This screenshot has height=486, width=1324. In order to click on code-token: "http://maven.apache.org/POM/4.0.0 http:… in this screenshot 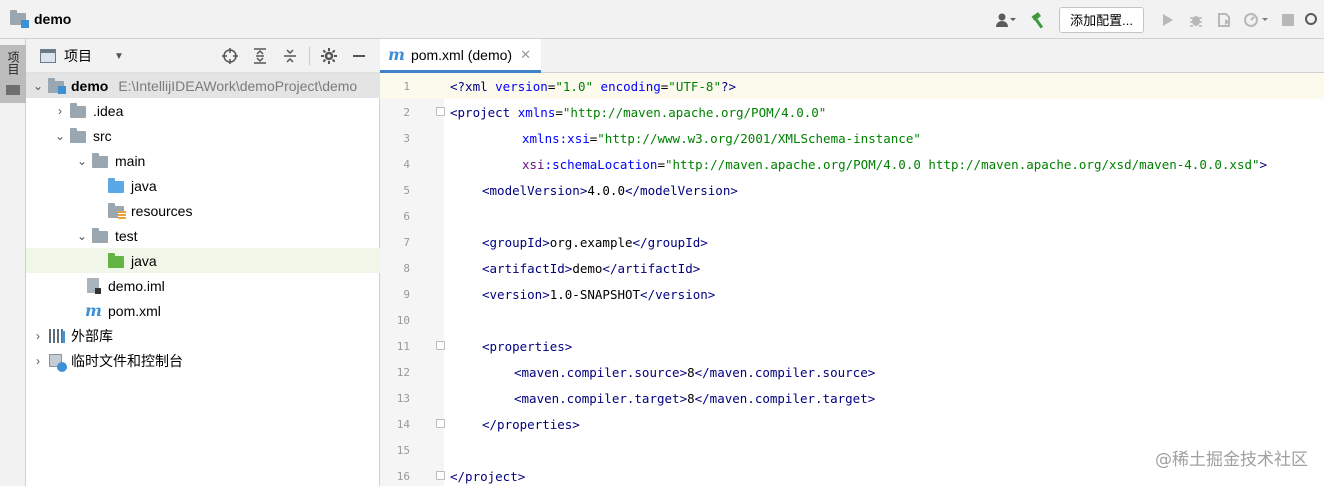, I will do `click(962, 164)`.